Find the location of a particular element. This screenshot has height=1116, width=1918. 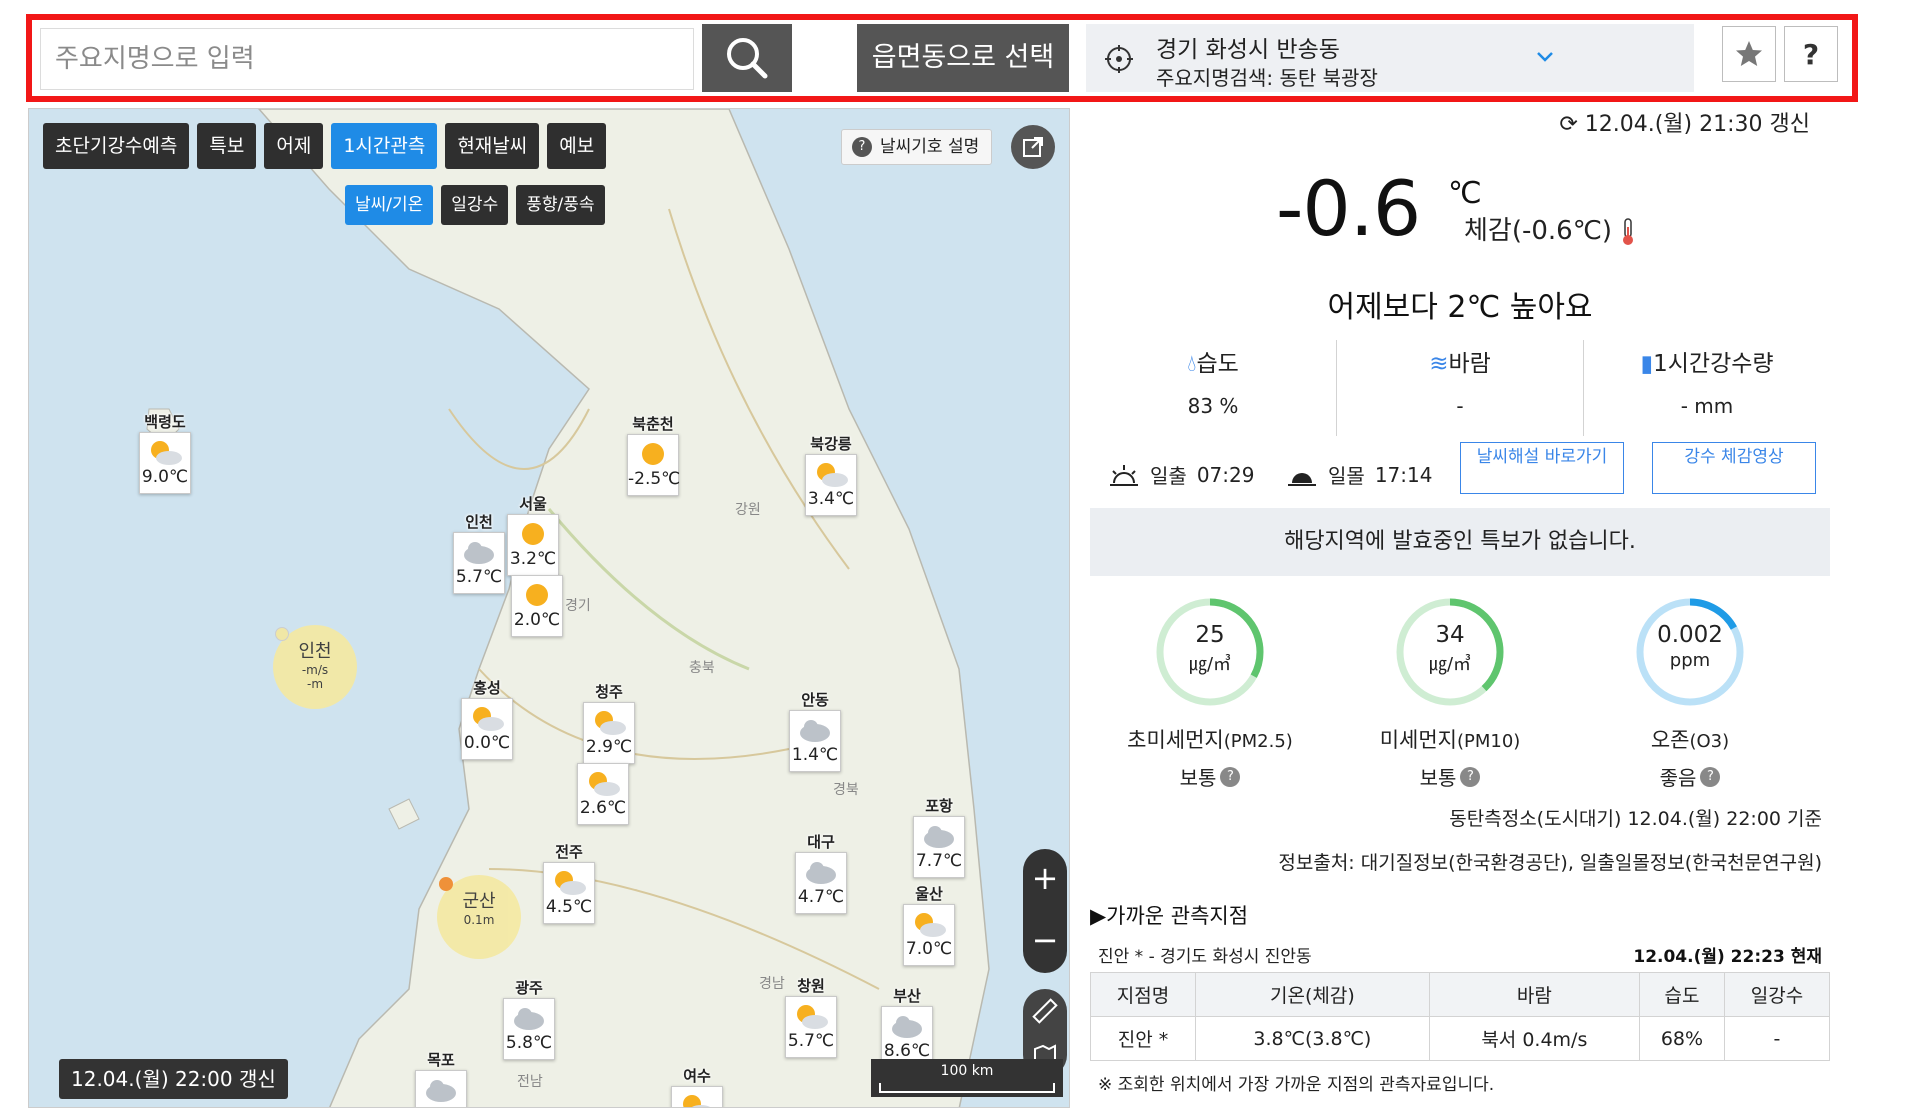

pm10-value: 34 is located at coordinates (1450, 635).